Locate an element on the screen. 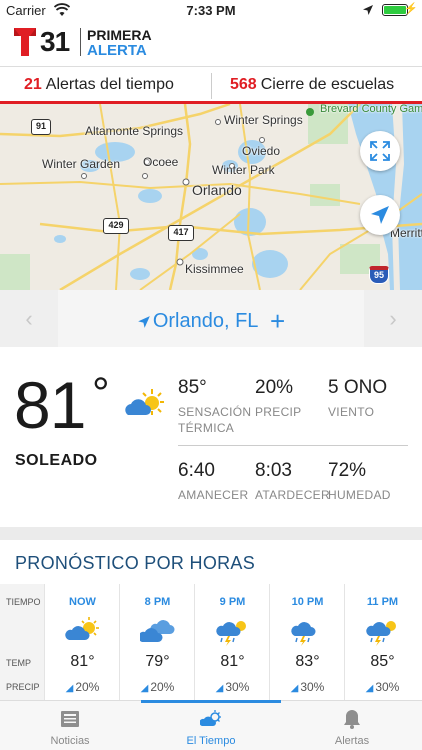  app-header: 31 PRIMERA ALERTA is located at coordinates (211, 44).